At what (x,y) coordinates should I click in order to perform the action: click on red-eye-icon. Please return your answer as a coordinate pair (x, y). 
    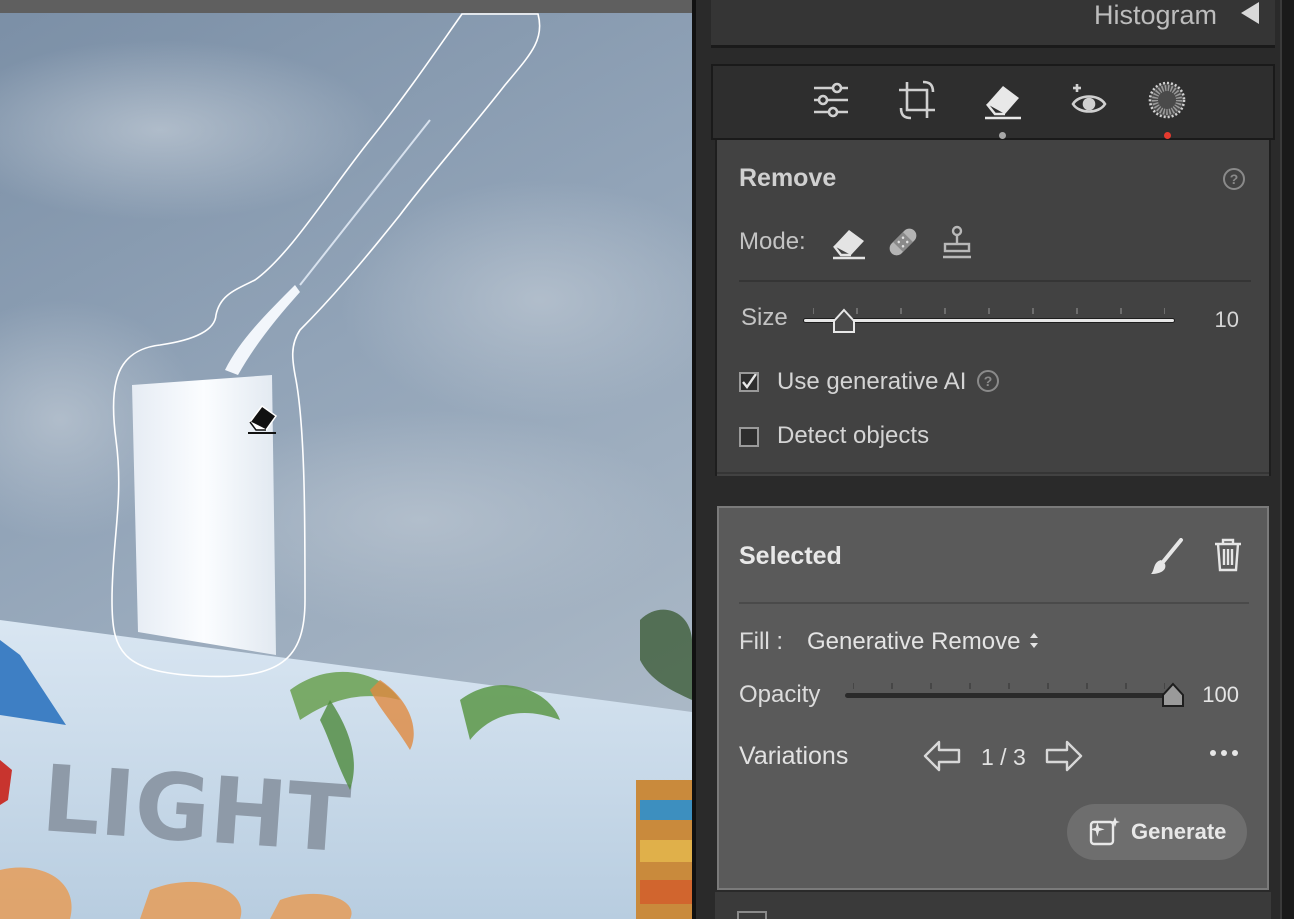
    Looking at the image, I should click on (1089, 100).